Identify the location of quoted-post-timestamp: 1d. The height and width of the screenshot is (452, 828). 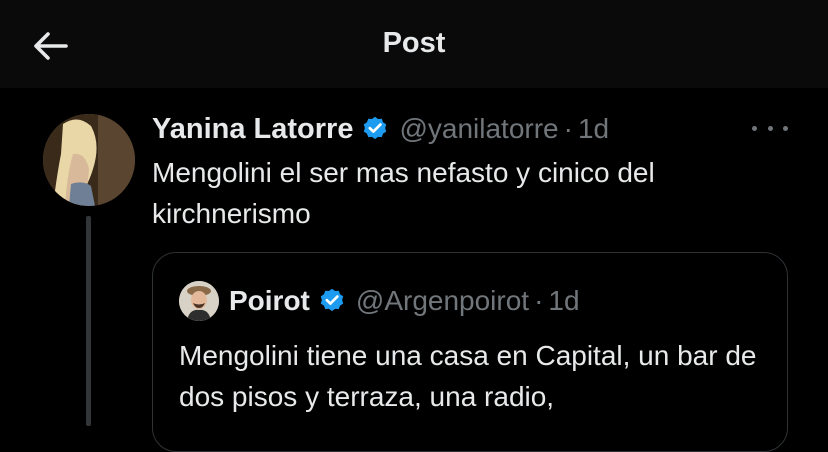
(564, 300).